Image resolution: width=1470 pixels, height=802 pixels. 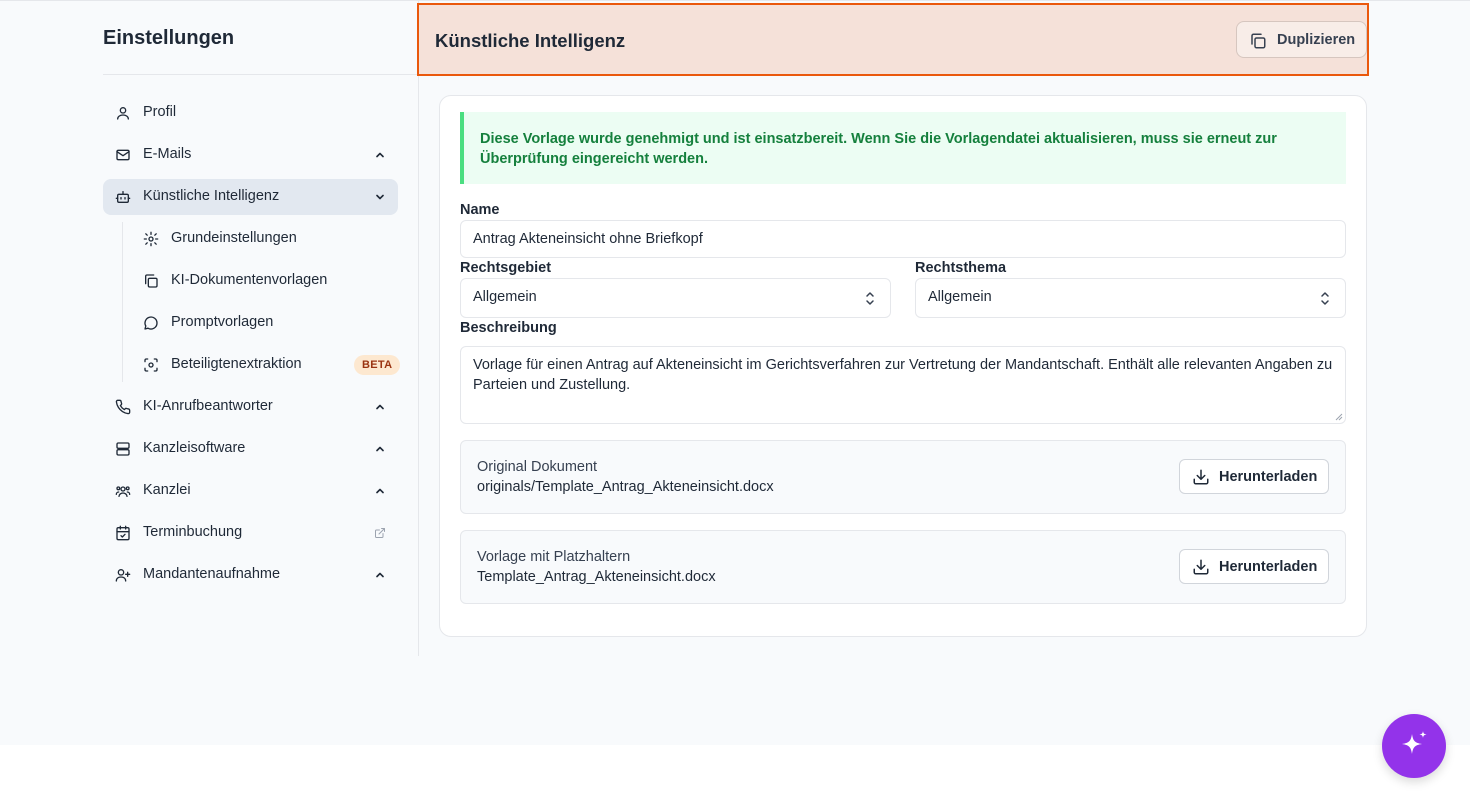 What do you see at coordinates (123, 533) in the screenshot?
I see `calendar-check-icon` at bounding box center [123, 533].